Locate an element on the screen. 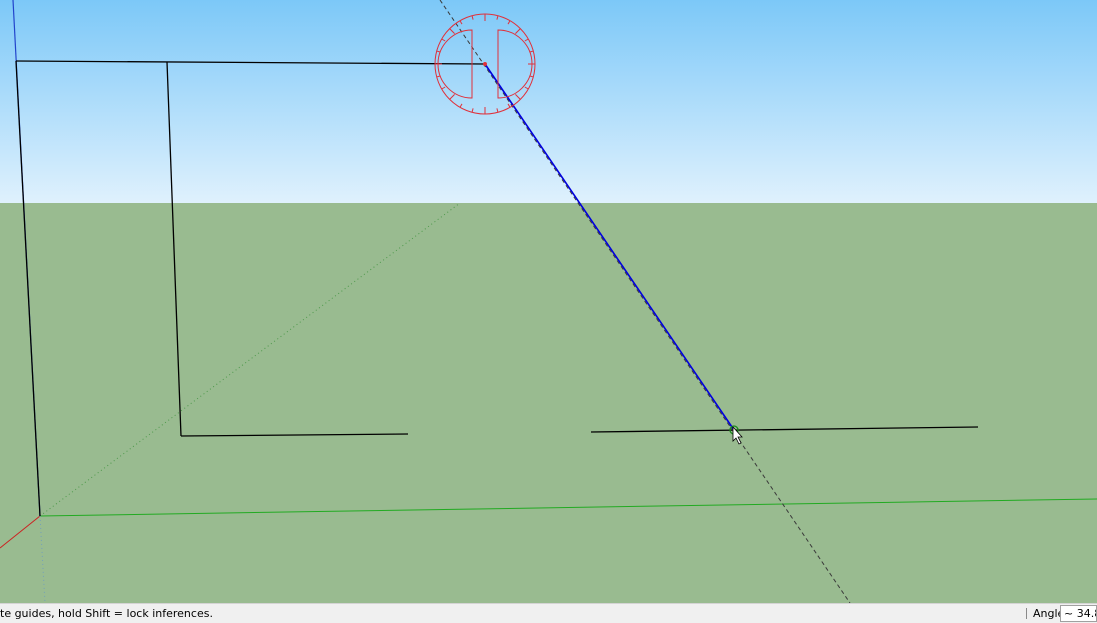 Image resolution: width=1097 pixels, height=623 pixels. status-bar-divider is located at coordinates (1026, 613).